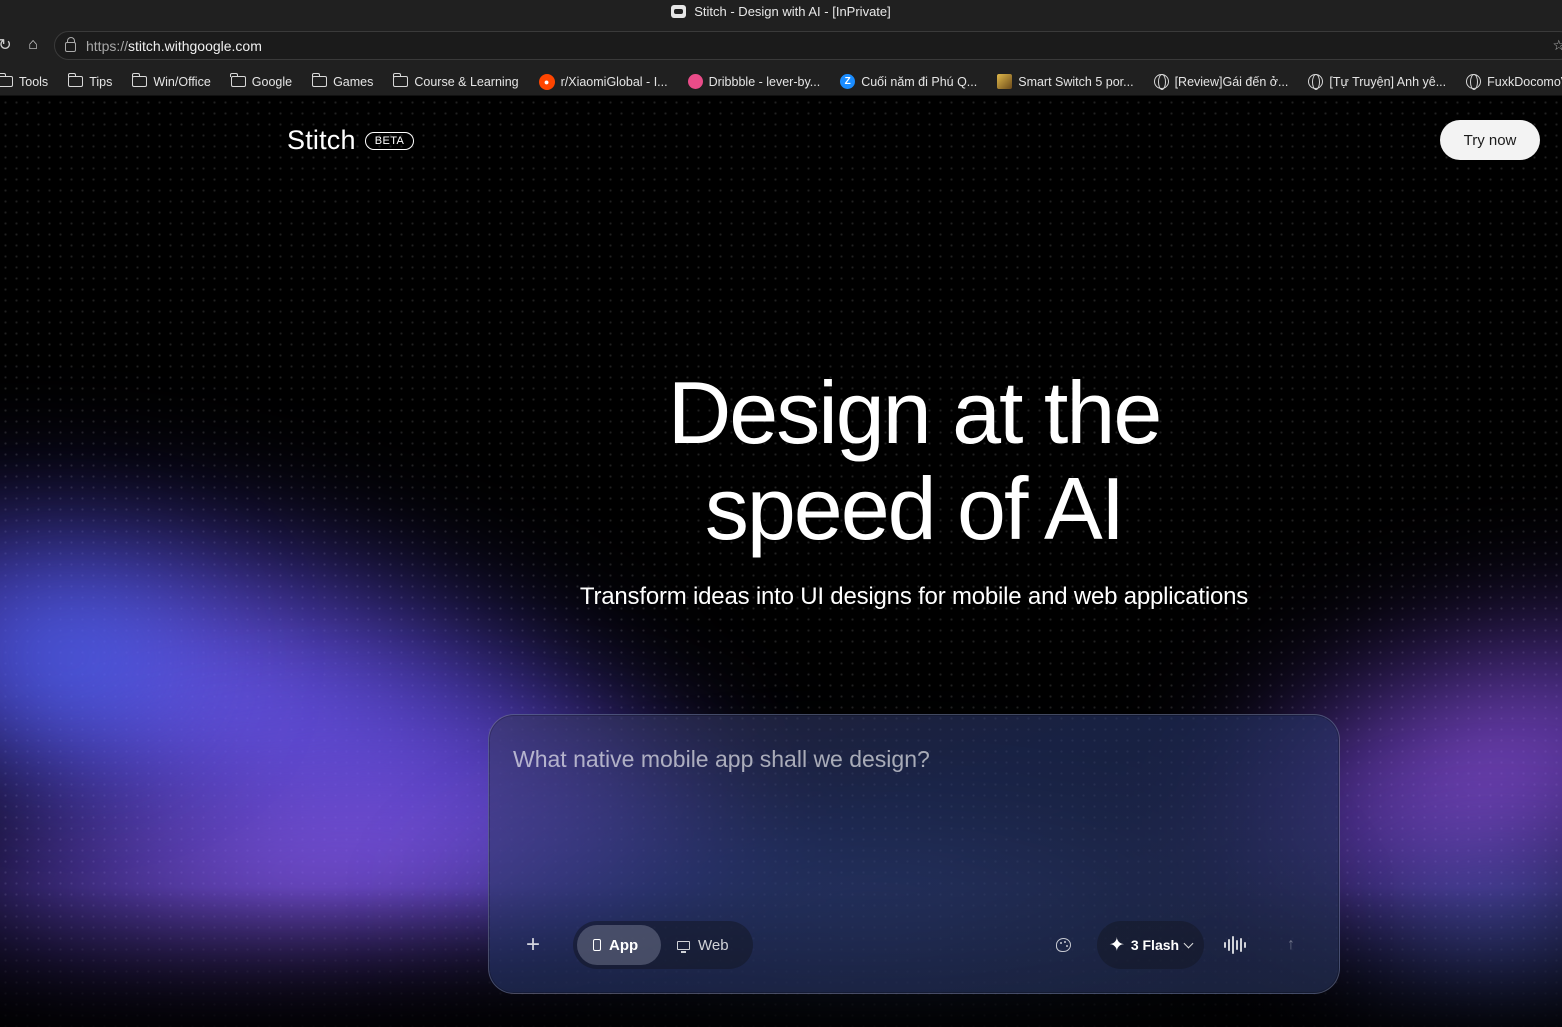  I want to click on home-icon: ⌂, so click(33, 45).